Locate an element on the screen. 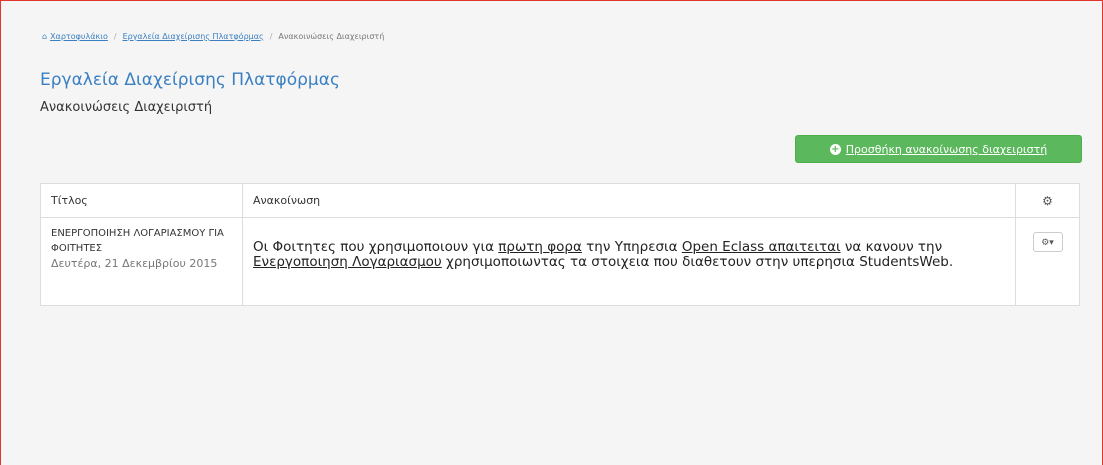 This screenshot has height=465, width=1103. header-title: Τίτλος is located at coordinates (141, 200).